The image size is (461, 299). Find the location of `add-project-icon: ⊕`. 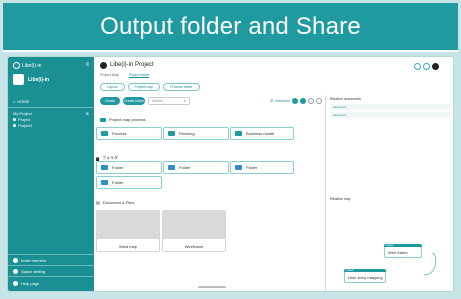

add-project-icon: ⊕ is located at coordinates (87, 113).